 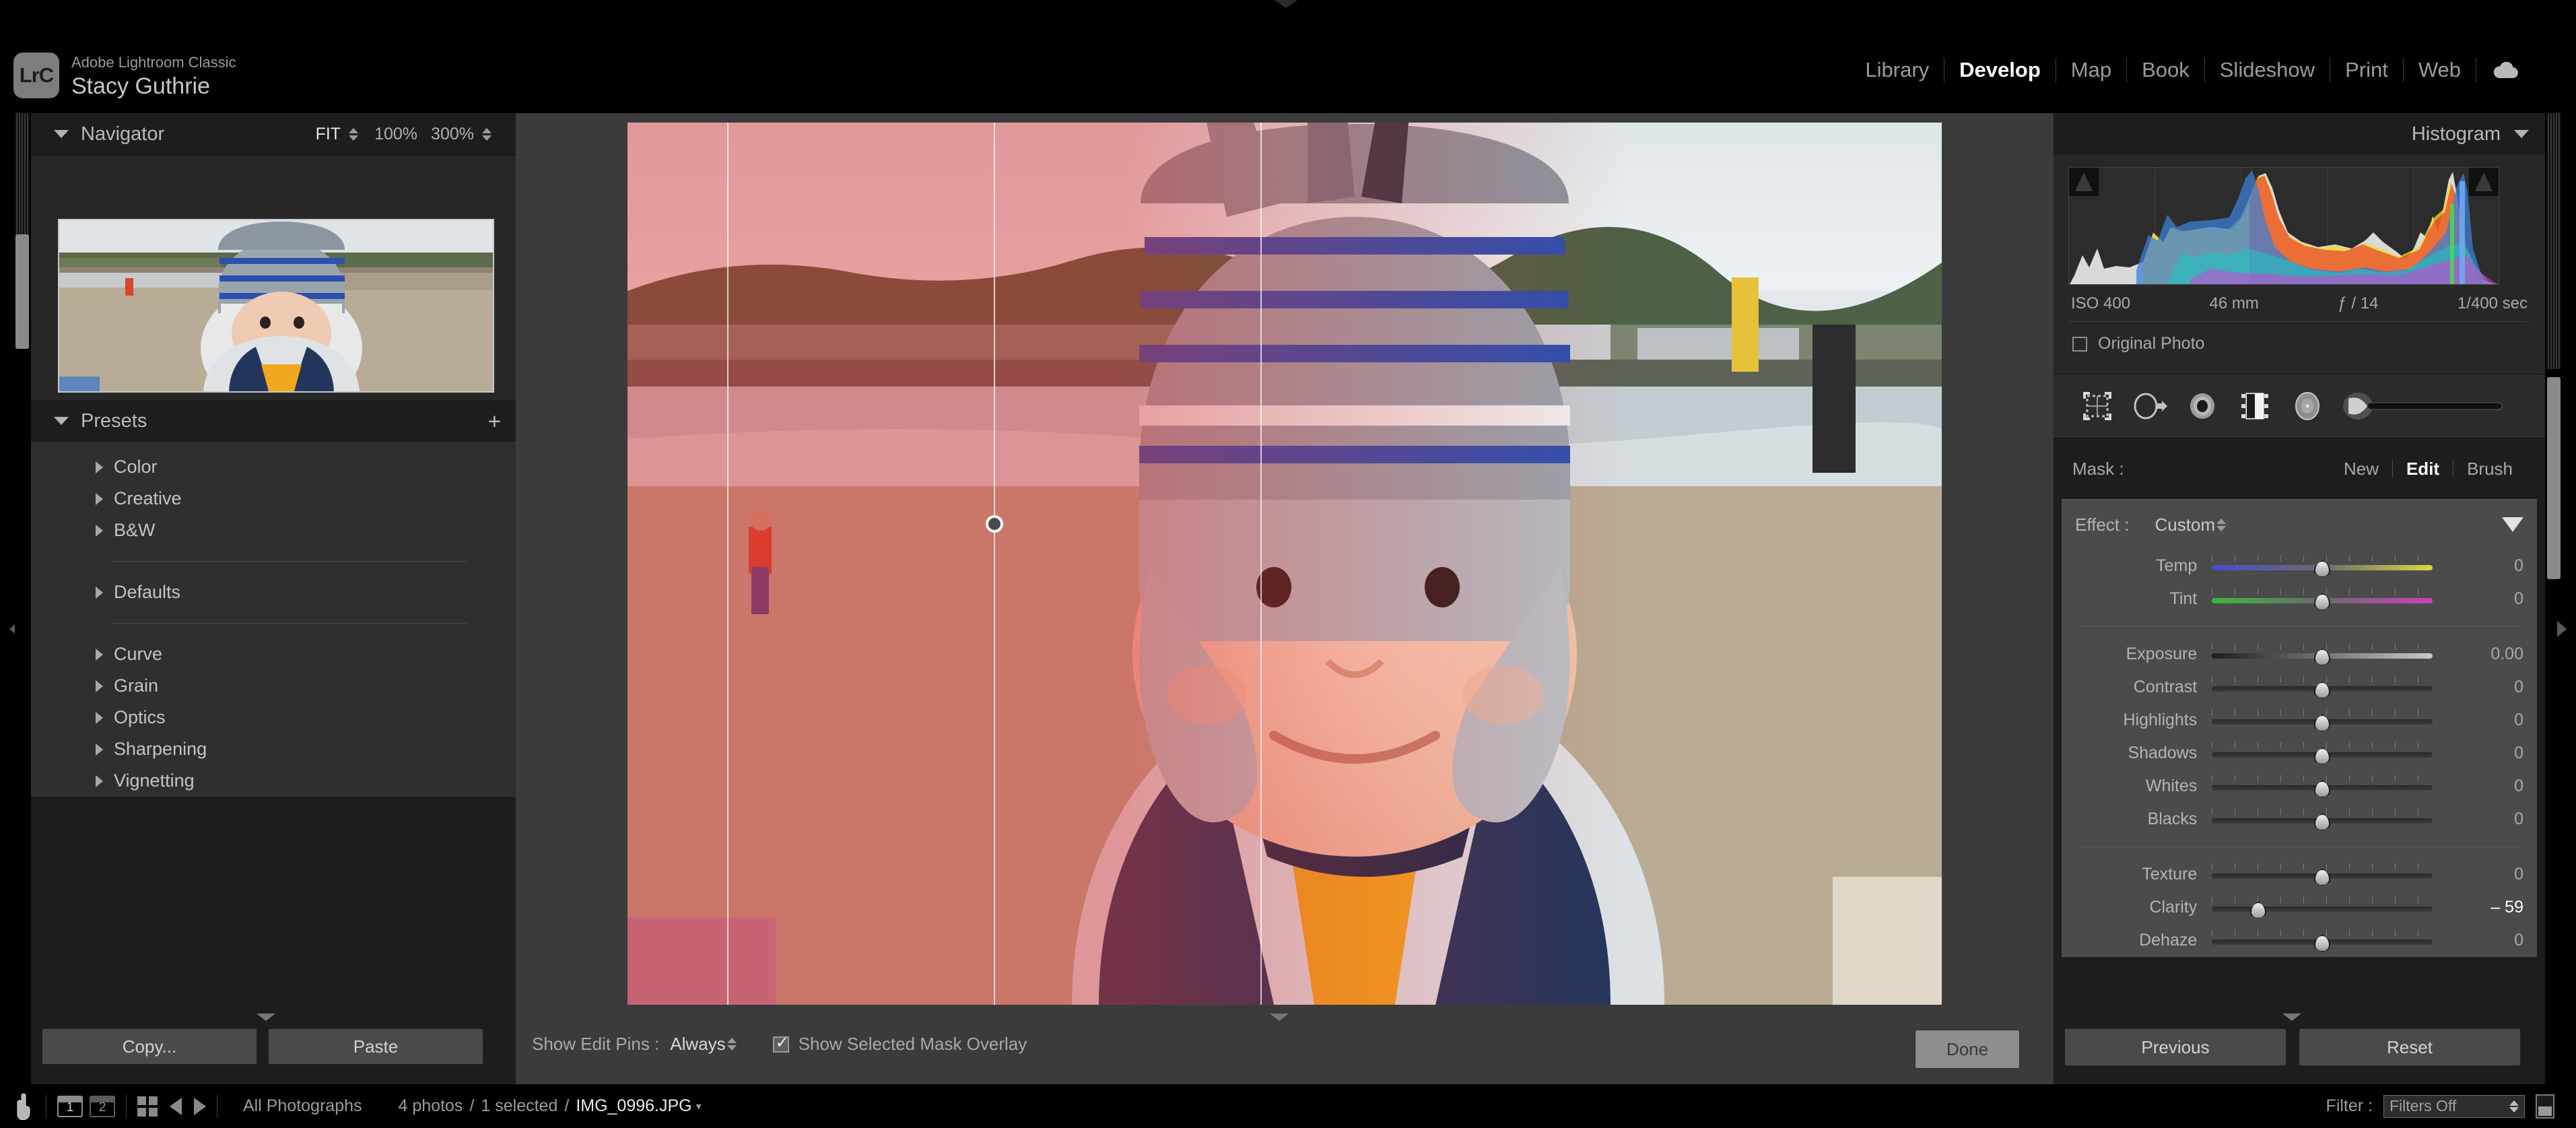 What do you see at coordinates (2299, 343) in the screenshot?
I see `original-photo-toggle: Original Photo` at bounding box center [2299, 343].